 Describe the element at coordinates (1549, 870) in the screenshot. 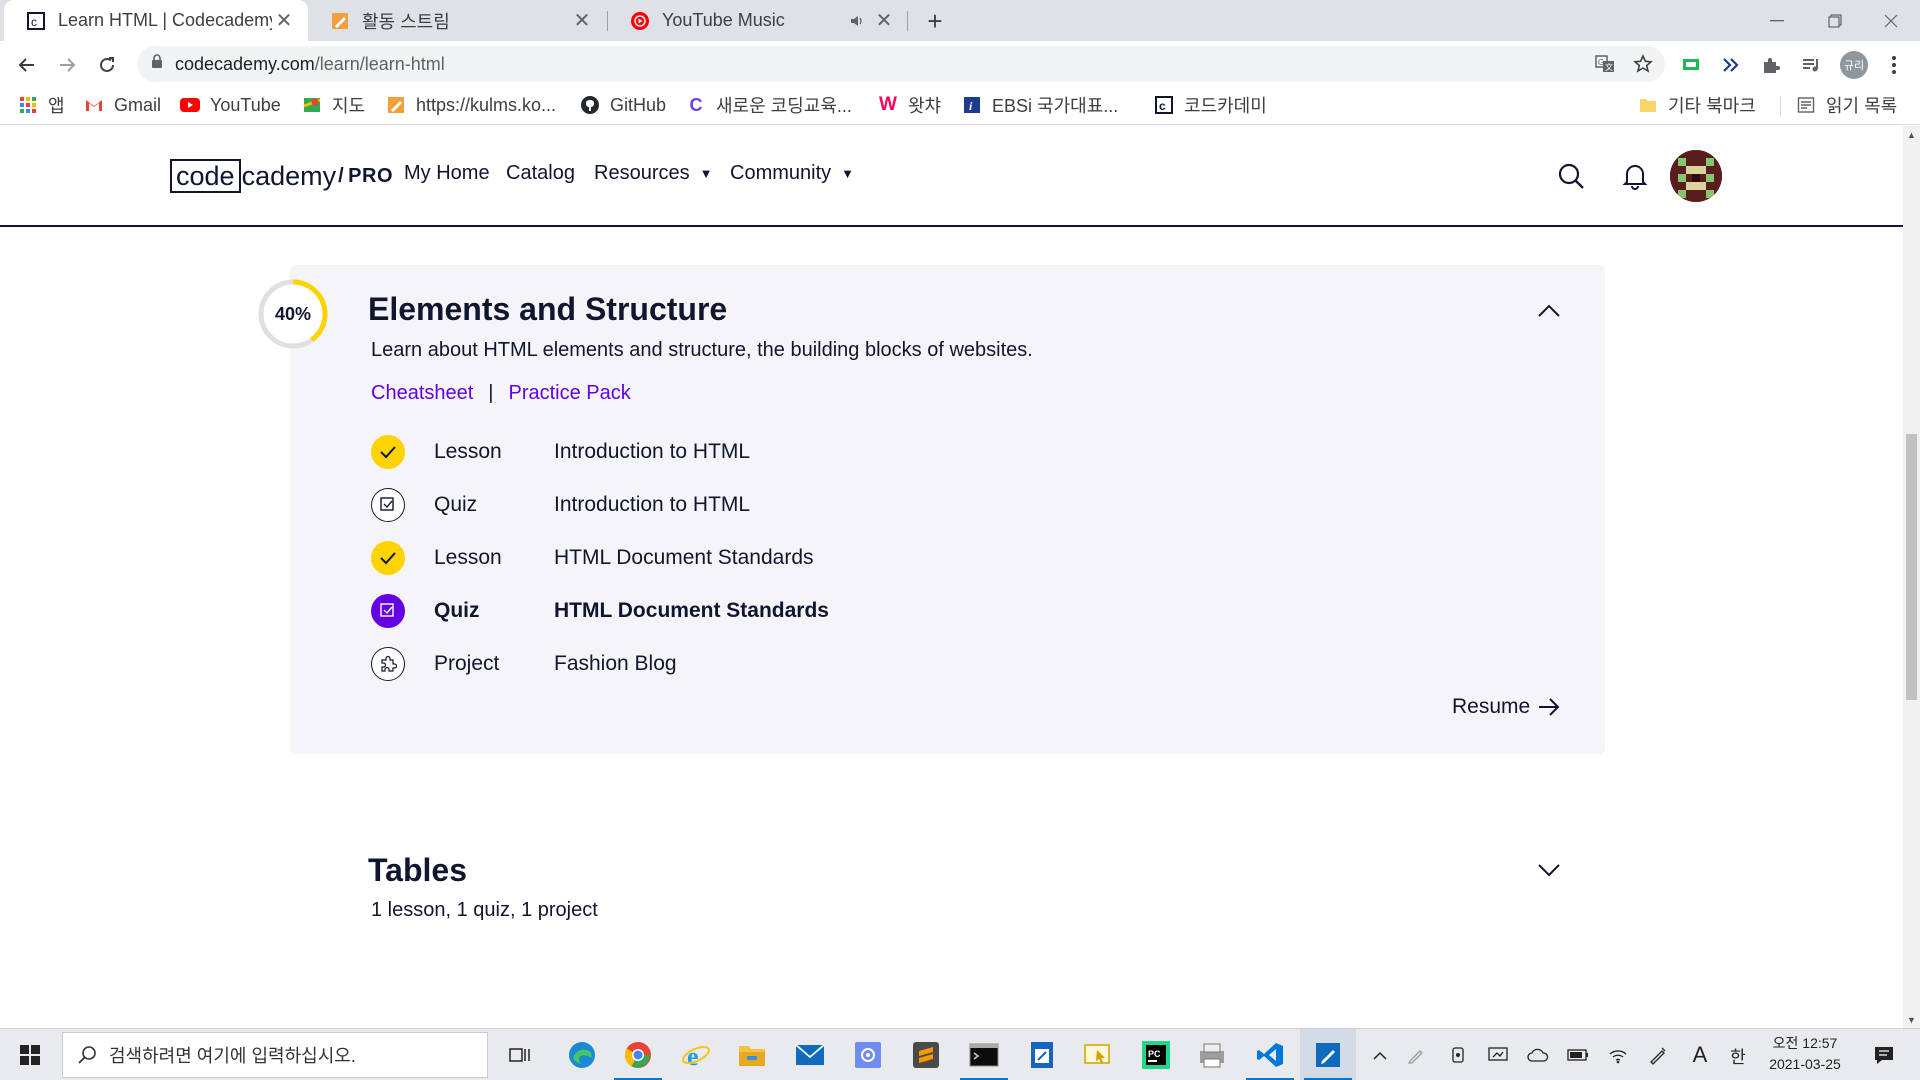

I see `chevron-down-icon` at that location.